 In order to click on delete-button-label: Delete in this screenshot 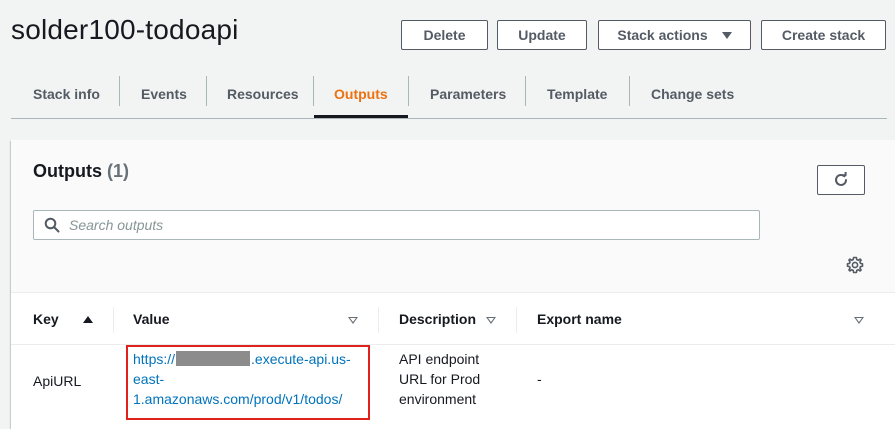, I will do `click(444, 35)`.